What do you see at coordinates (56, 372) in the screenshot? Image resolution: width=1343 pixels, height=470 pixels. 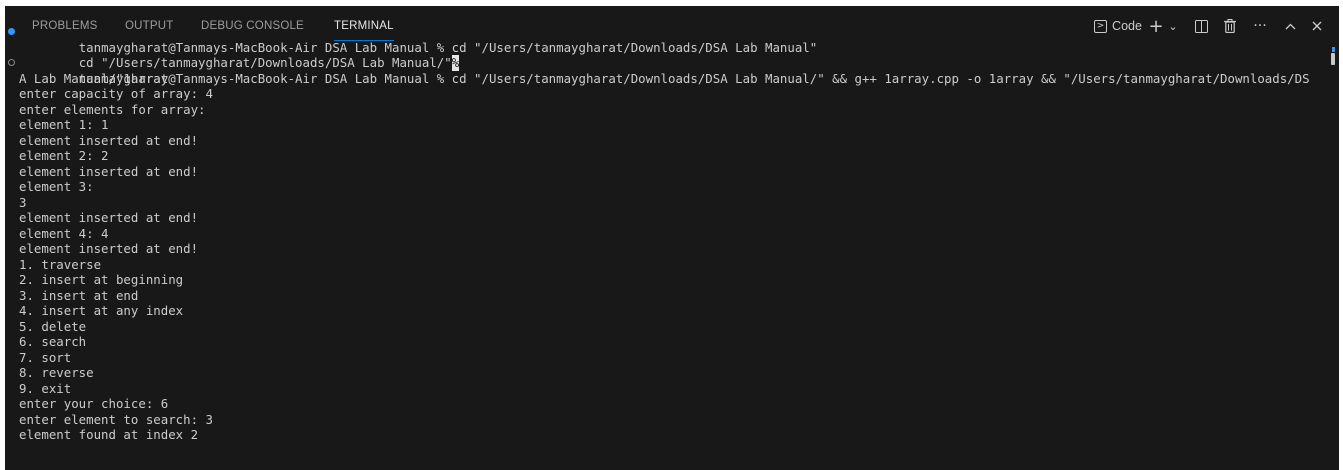 I see `terminal-line: 8. reverse` at bounding box center [56, 372].